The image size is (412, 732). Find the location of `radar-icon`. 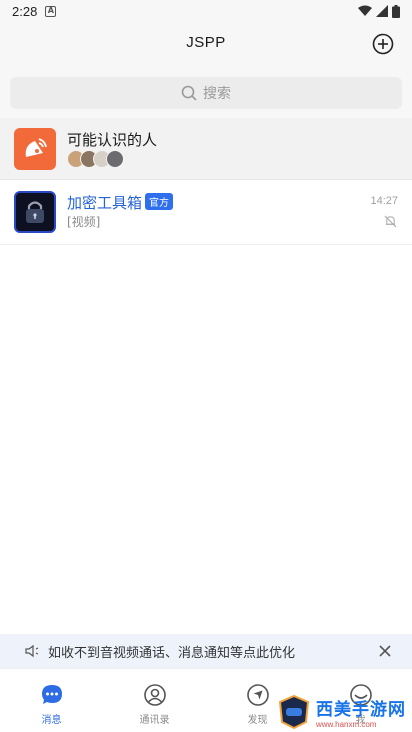

radar-icon is located at coordinates (35, 149).